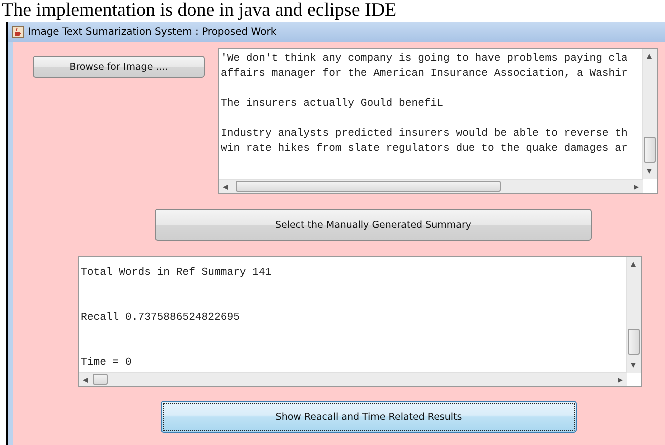 The height and width of the screenshot is (445, 665). I want to click on text-line: Time = 0, so click(107, 363).